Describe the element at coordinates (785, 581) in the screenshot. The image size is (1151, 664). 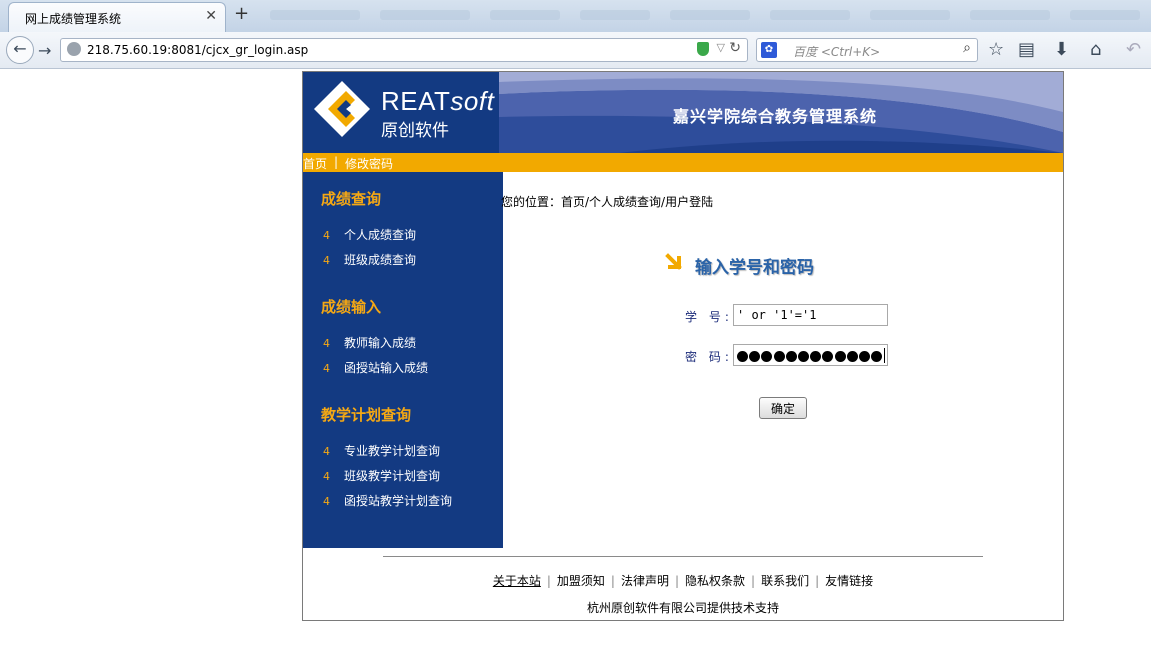
I see `footer-link-contact: 联系我们` at that location.